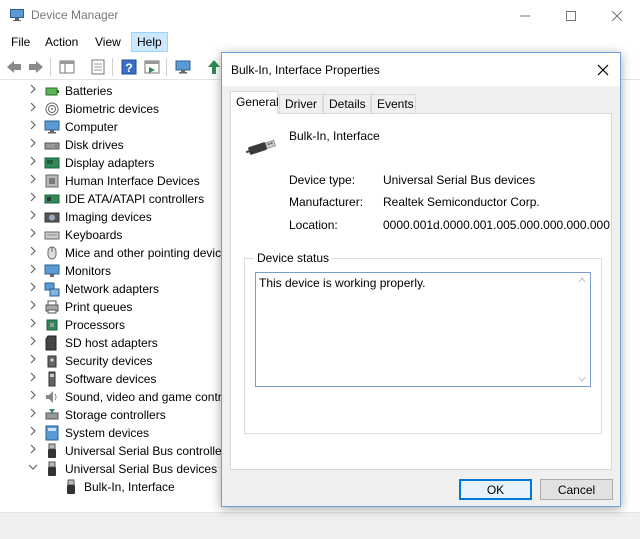  I want to click on menu-help: Help, so click(149, 42).